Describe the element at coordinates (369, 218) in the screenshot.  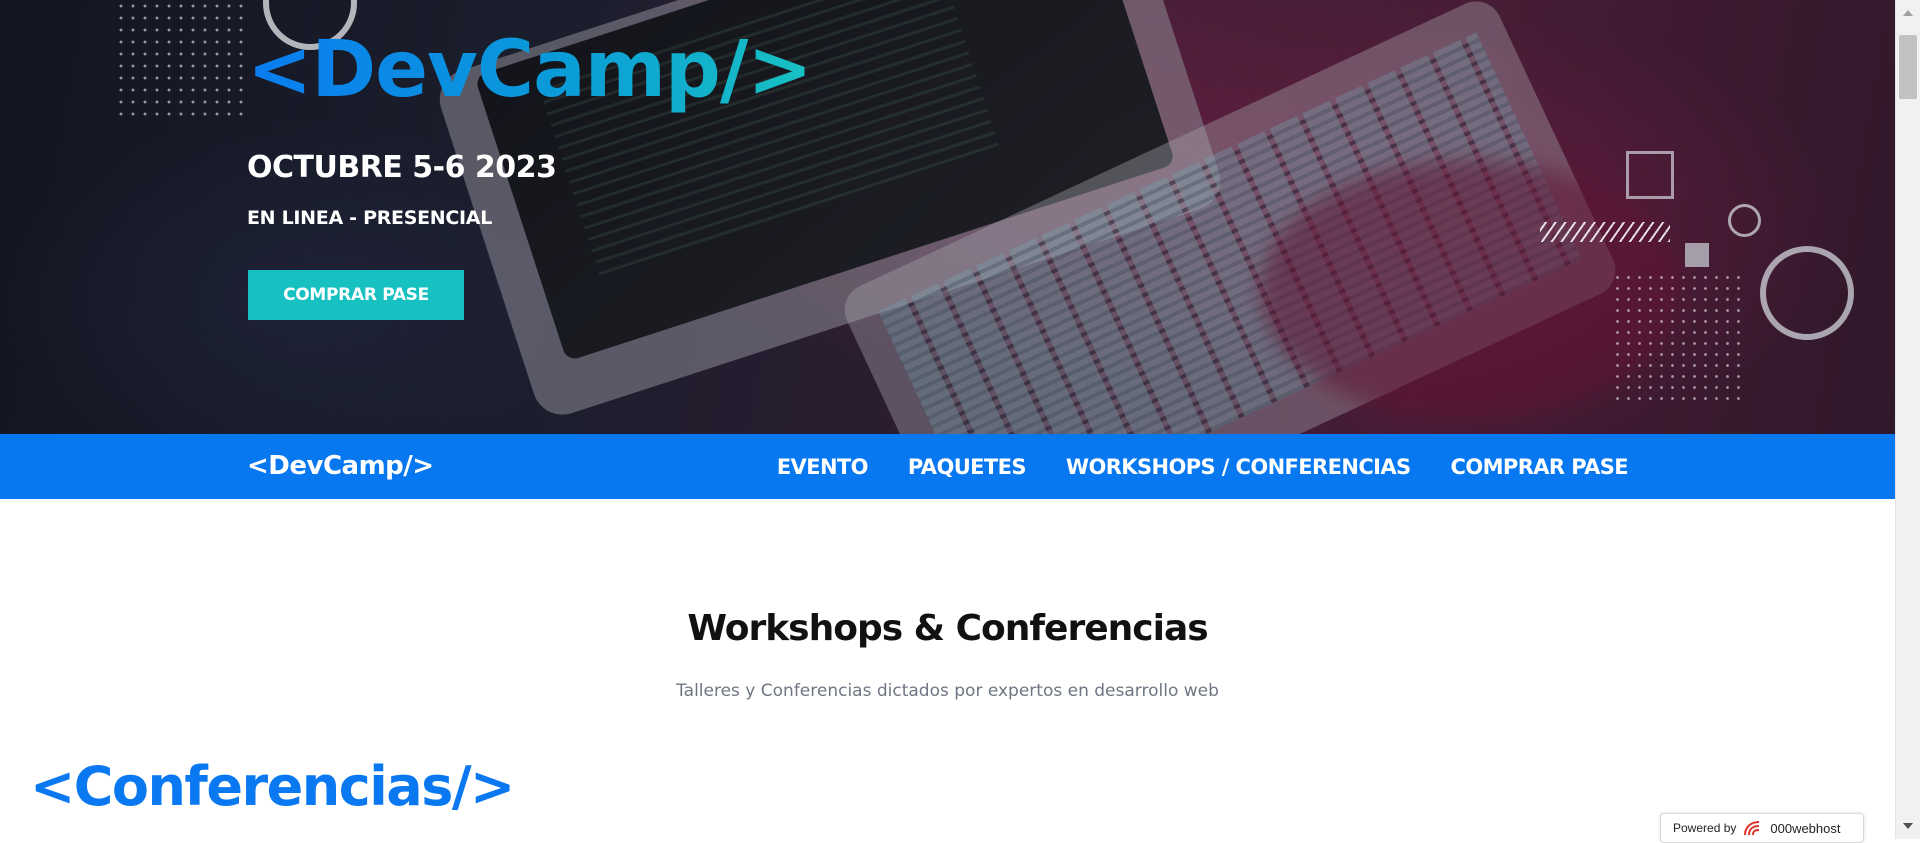
I see `event-mode: EN LINEA - PRESENCIAL` at that location.